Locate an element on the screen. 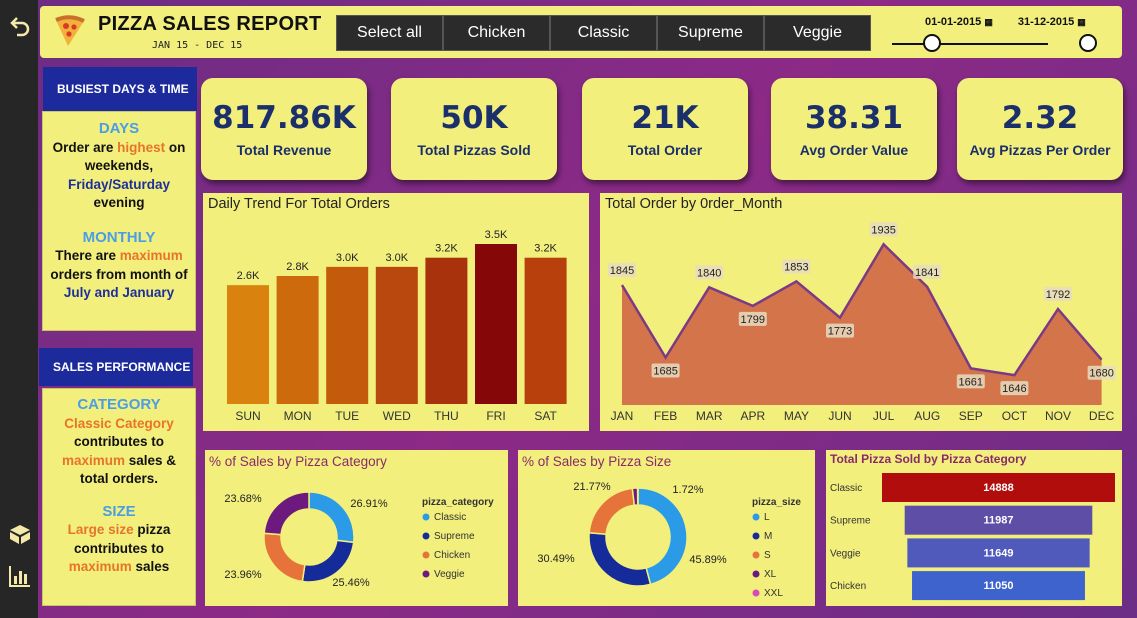  daily-bar-label: 3.5K is located at coordinates (496, 235).